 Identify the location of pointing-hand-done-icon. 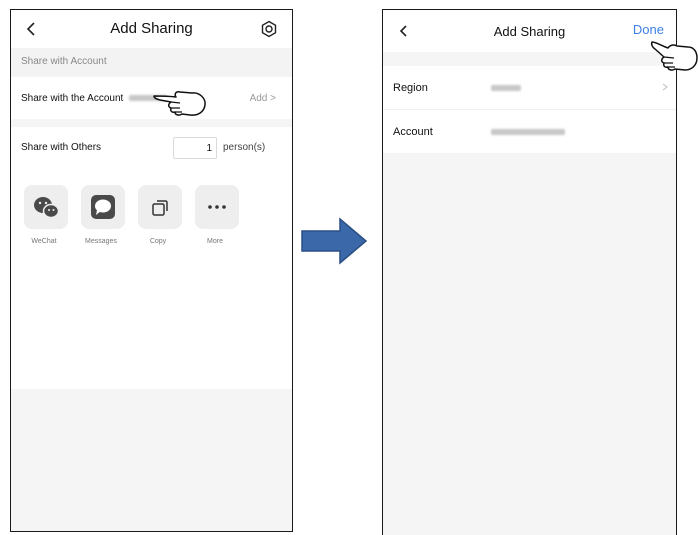
(674, 56).